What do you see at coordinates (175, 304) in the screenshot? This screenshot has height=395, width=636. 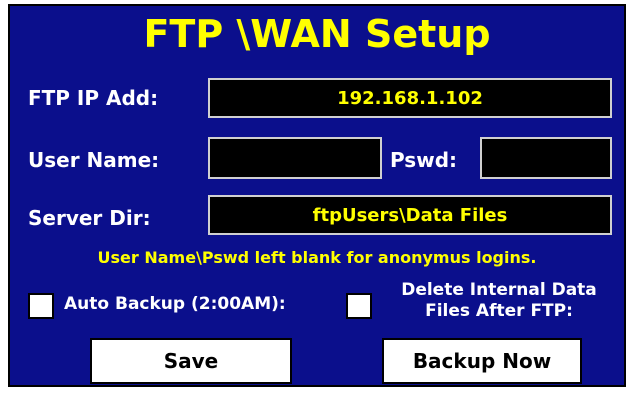 I see `auto-backup-label: Auto Backup (2:00AM):` at bounding box center [175, 304].